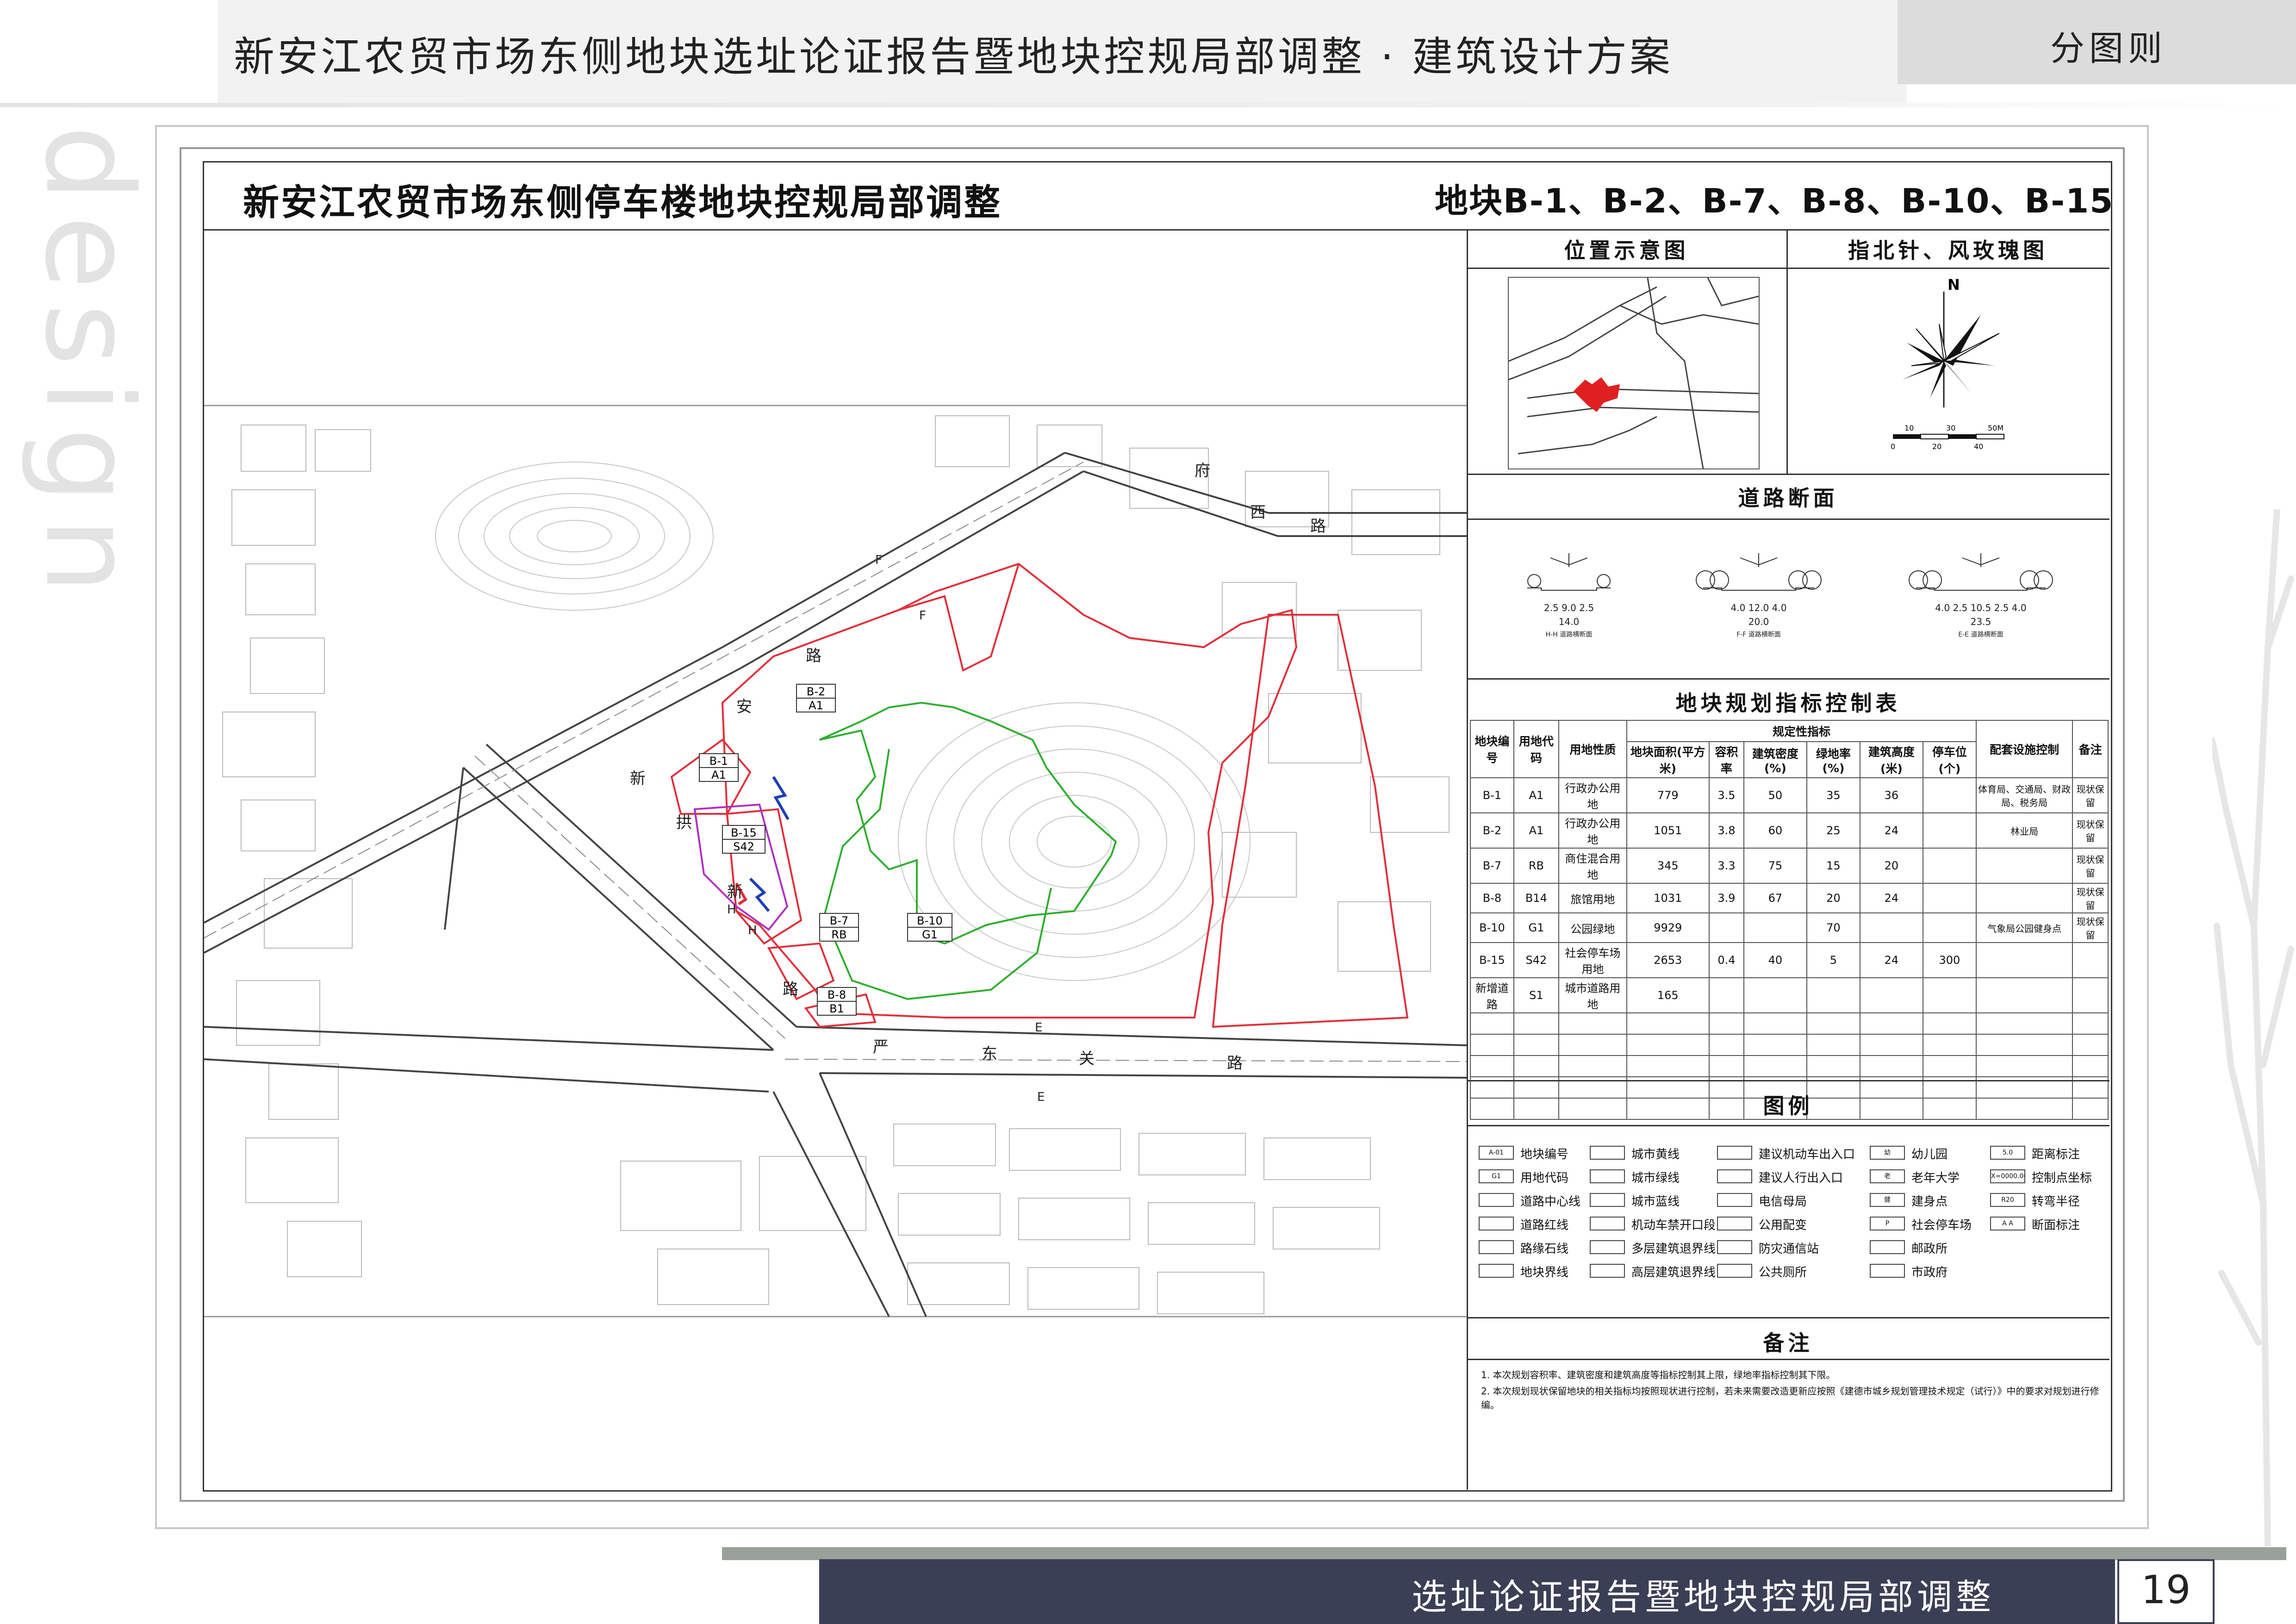 This screenshot has height=1624, width=2296. What do you see at coordinates (2090, 749) in the screenshot?
I see `th-remarks: 备注` at bounding box center [2090, 749].